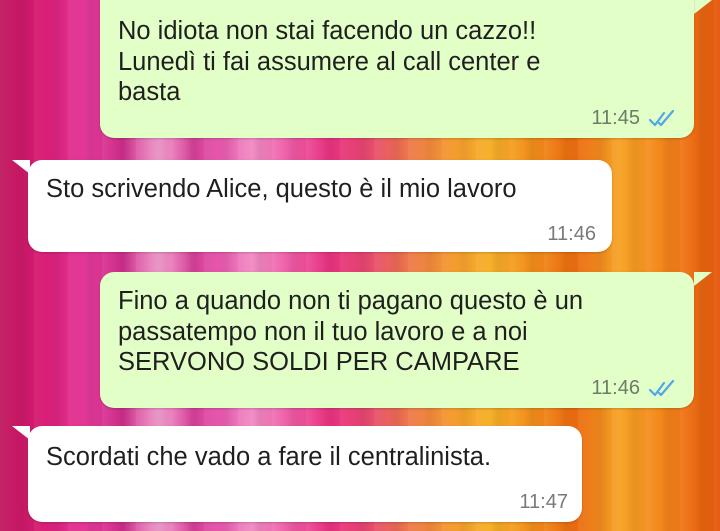 Image resolution: width=720 pixels, height=531 pixels. I want to click on message-time: 11:45, so click(615, 118).